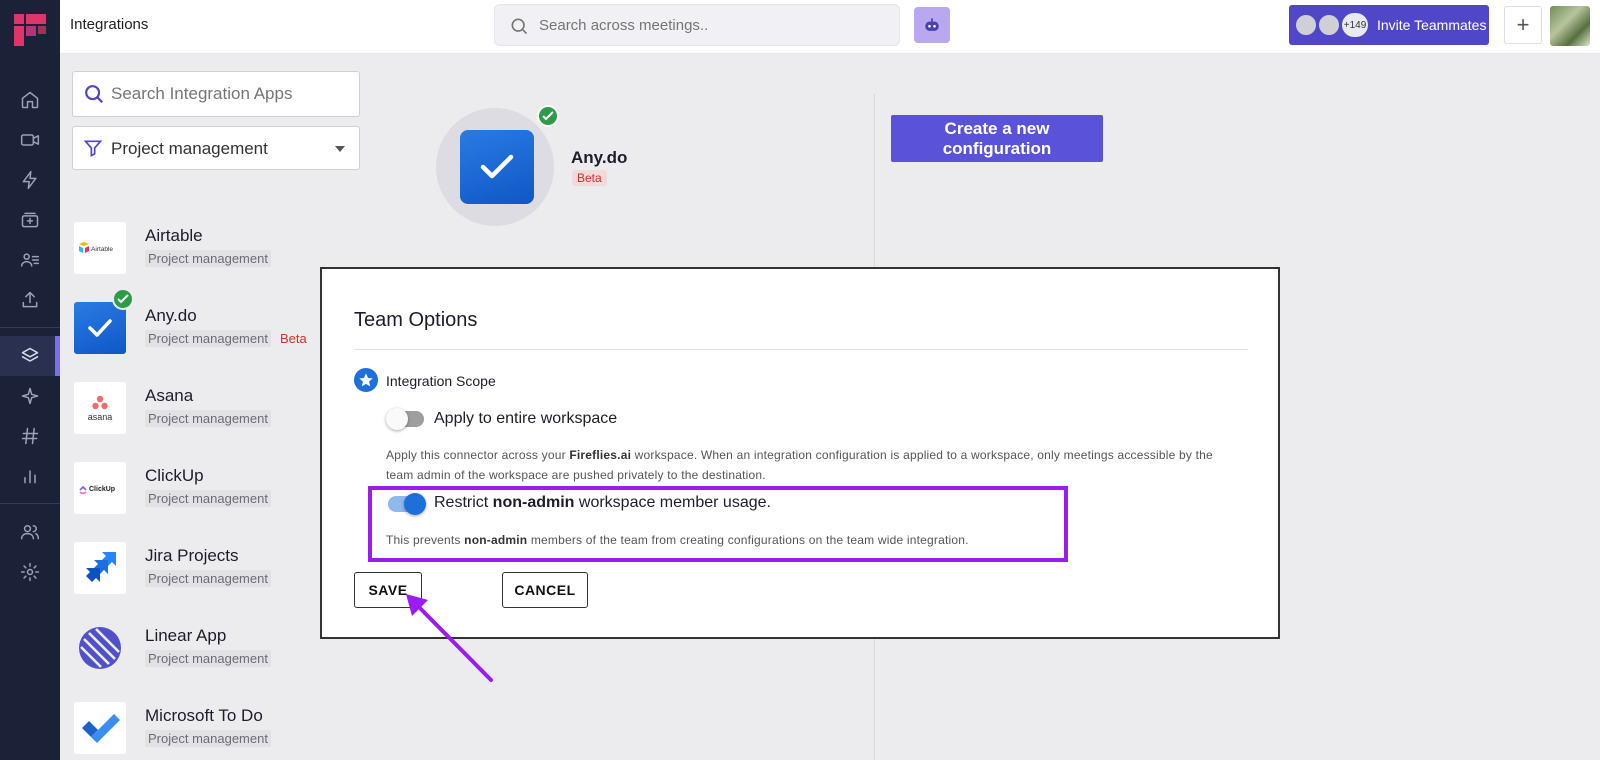 This screenshot has width=1600, height=760. I want to click on integration-scope-label: Integration Scope, so click(441, 381).